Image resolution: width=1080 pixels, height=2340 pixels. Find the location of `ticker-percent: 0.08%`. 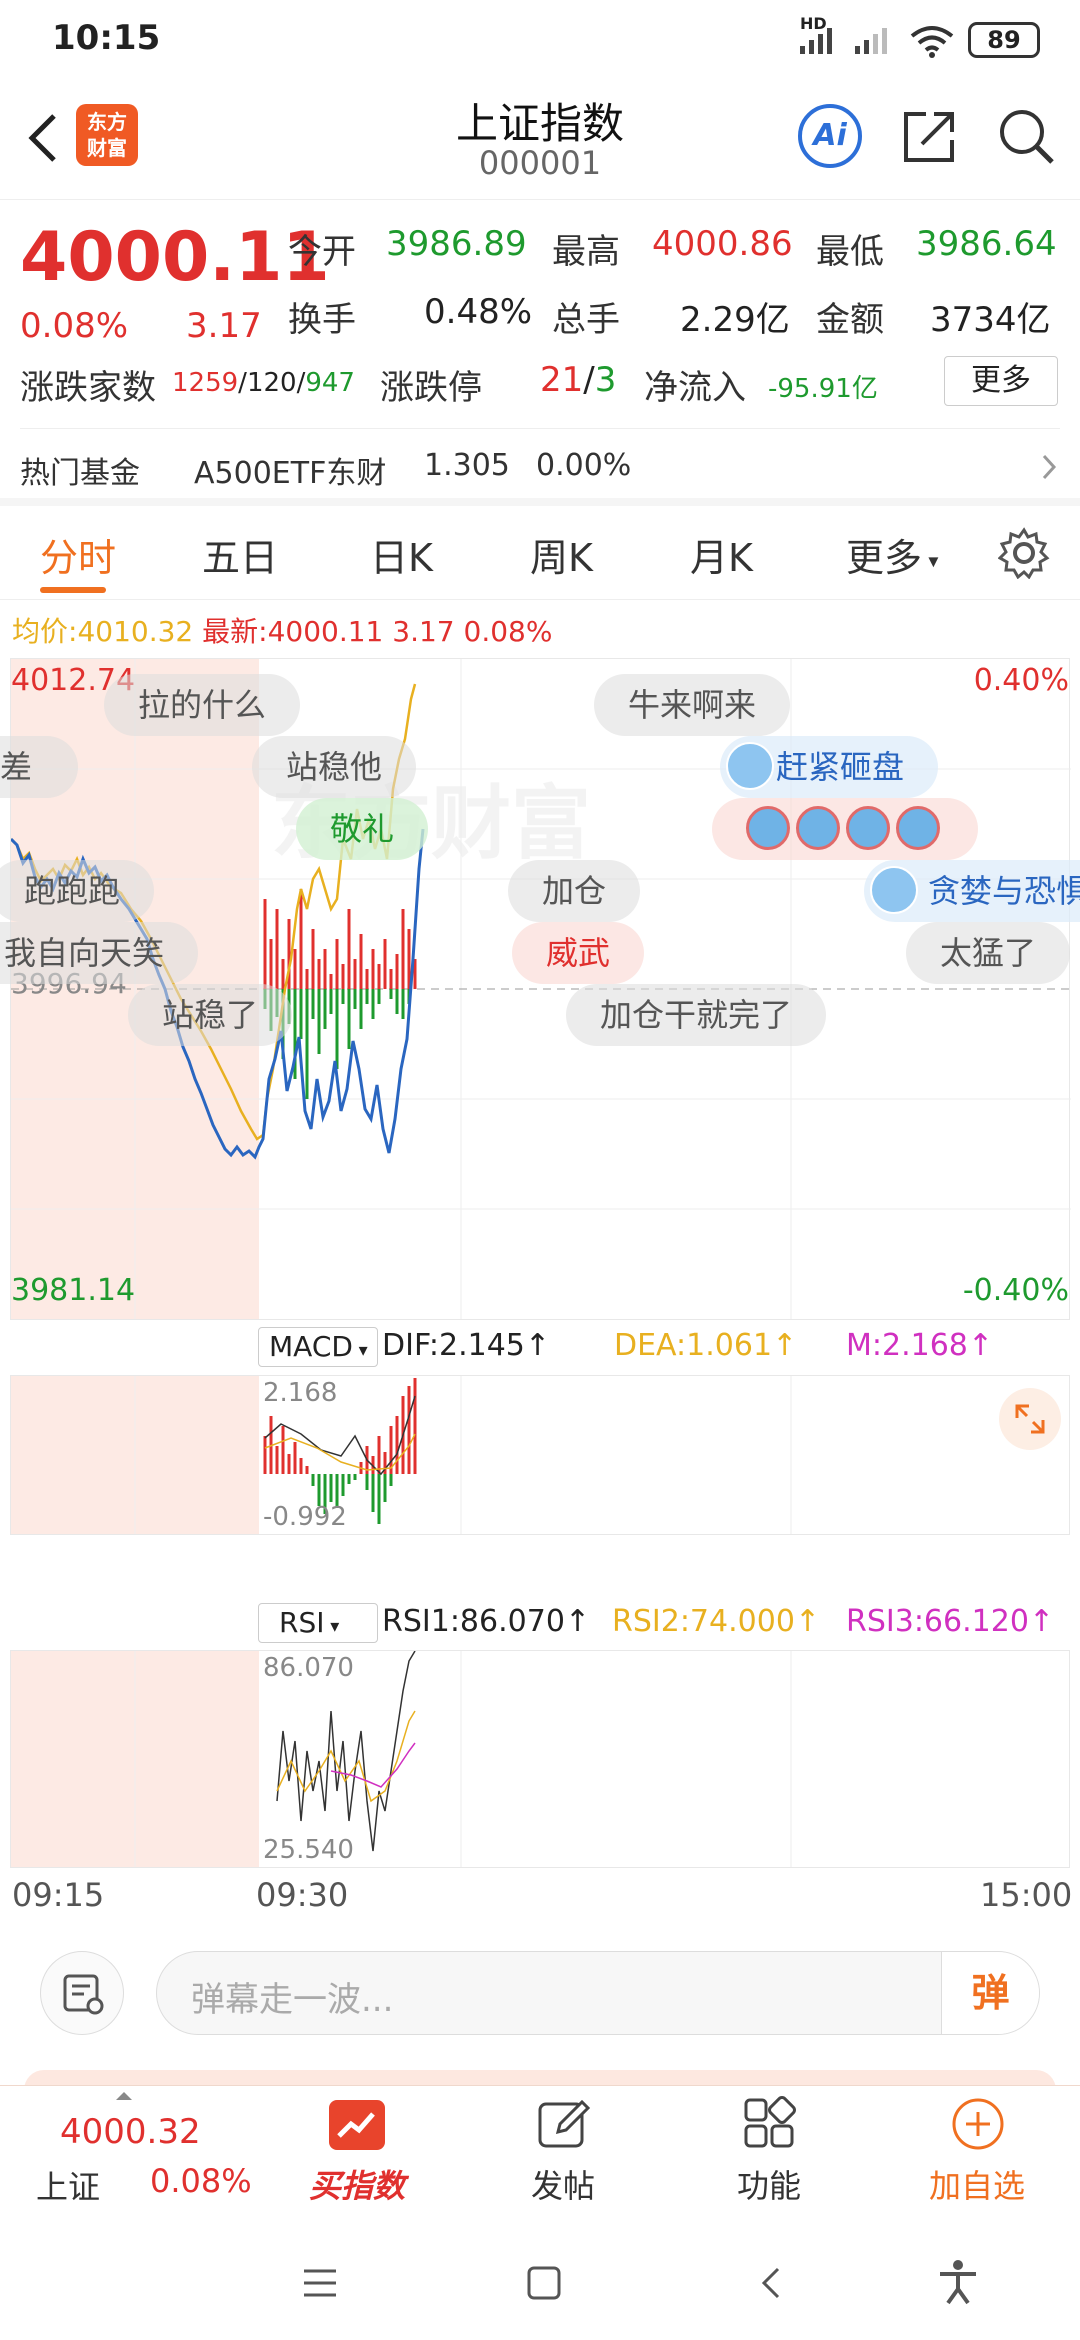

ticker-percent: 0.08% is located at coordinates (201, 2181).